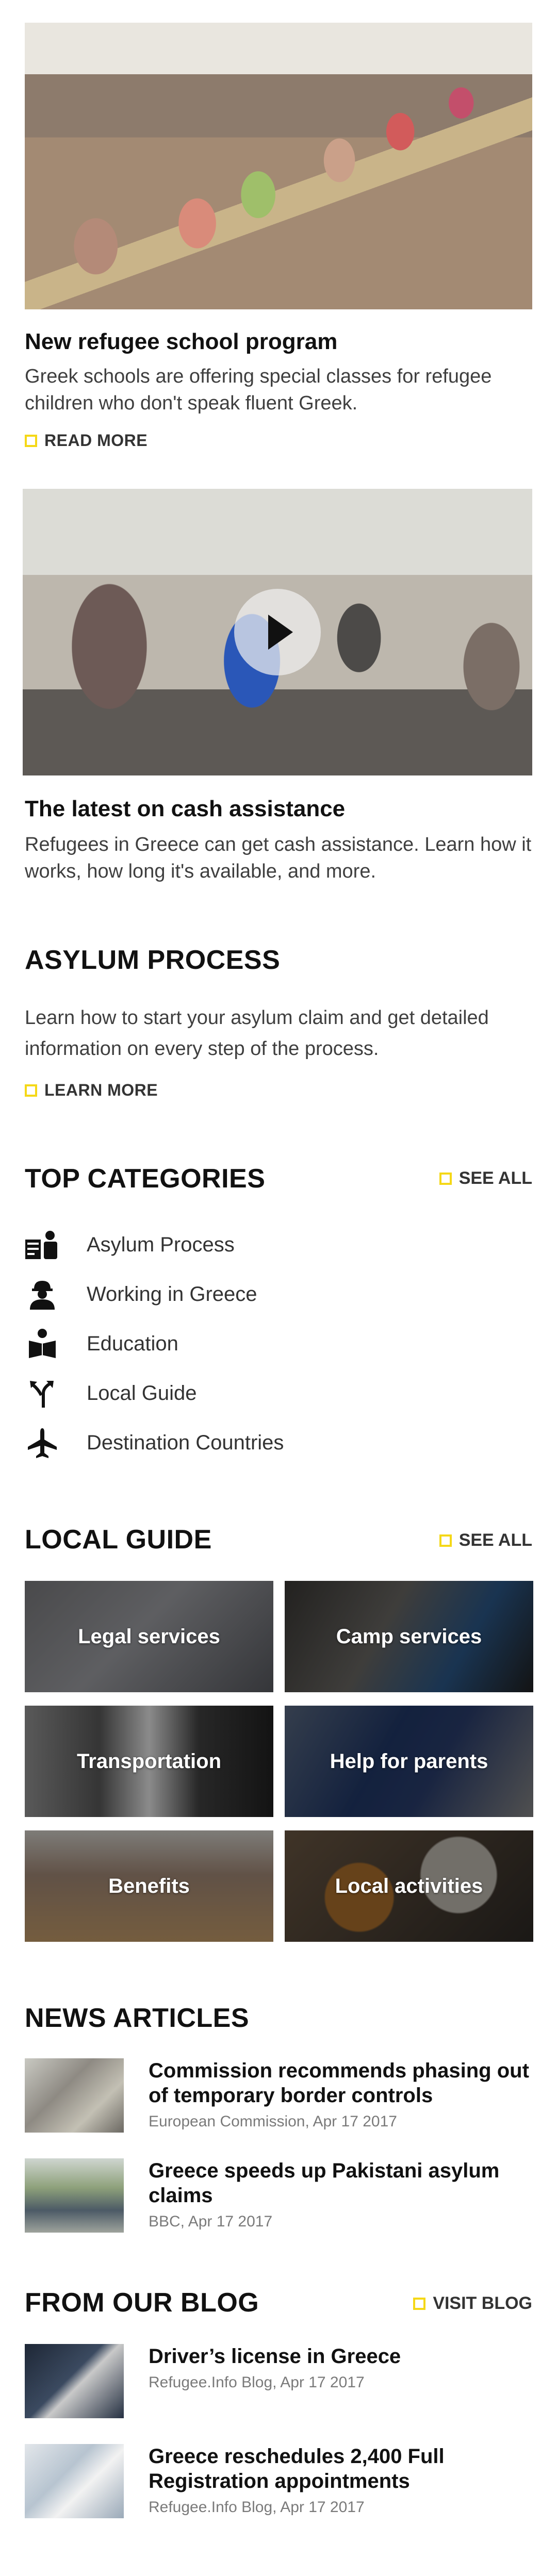 The image size is (557, 2576). I want to click on tile-label: Legal services, so click(149, 1636).